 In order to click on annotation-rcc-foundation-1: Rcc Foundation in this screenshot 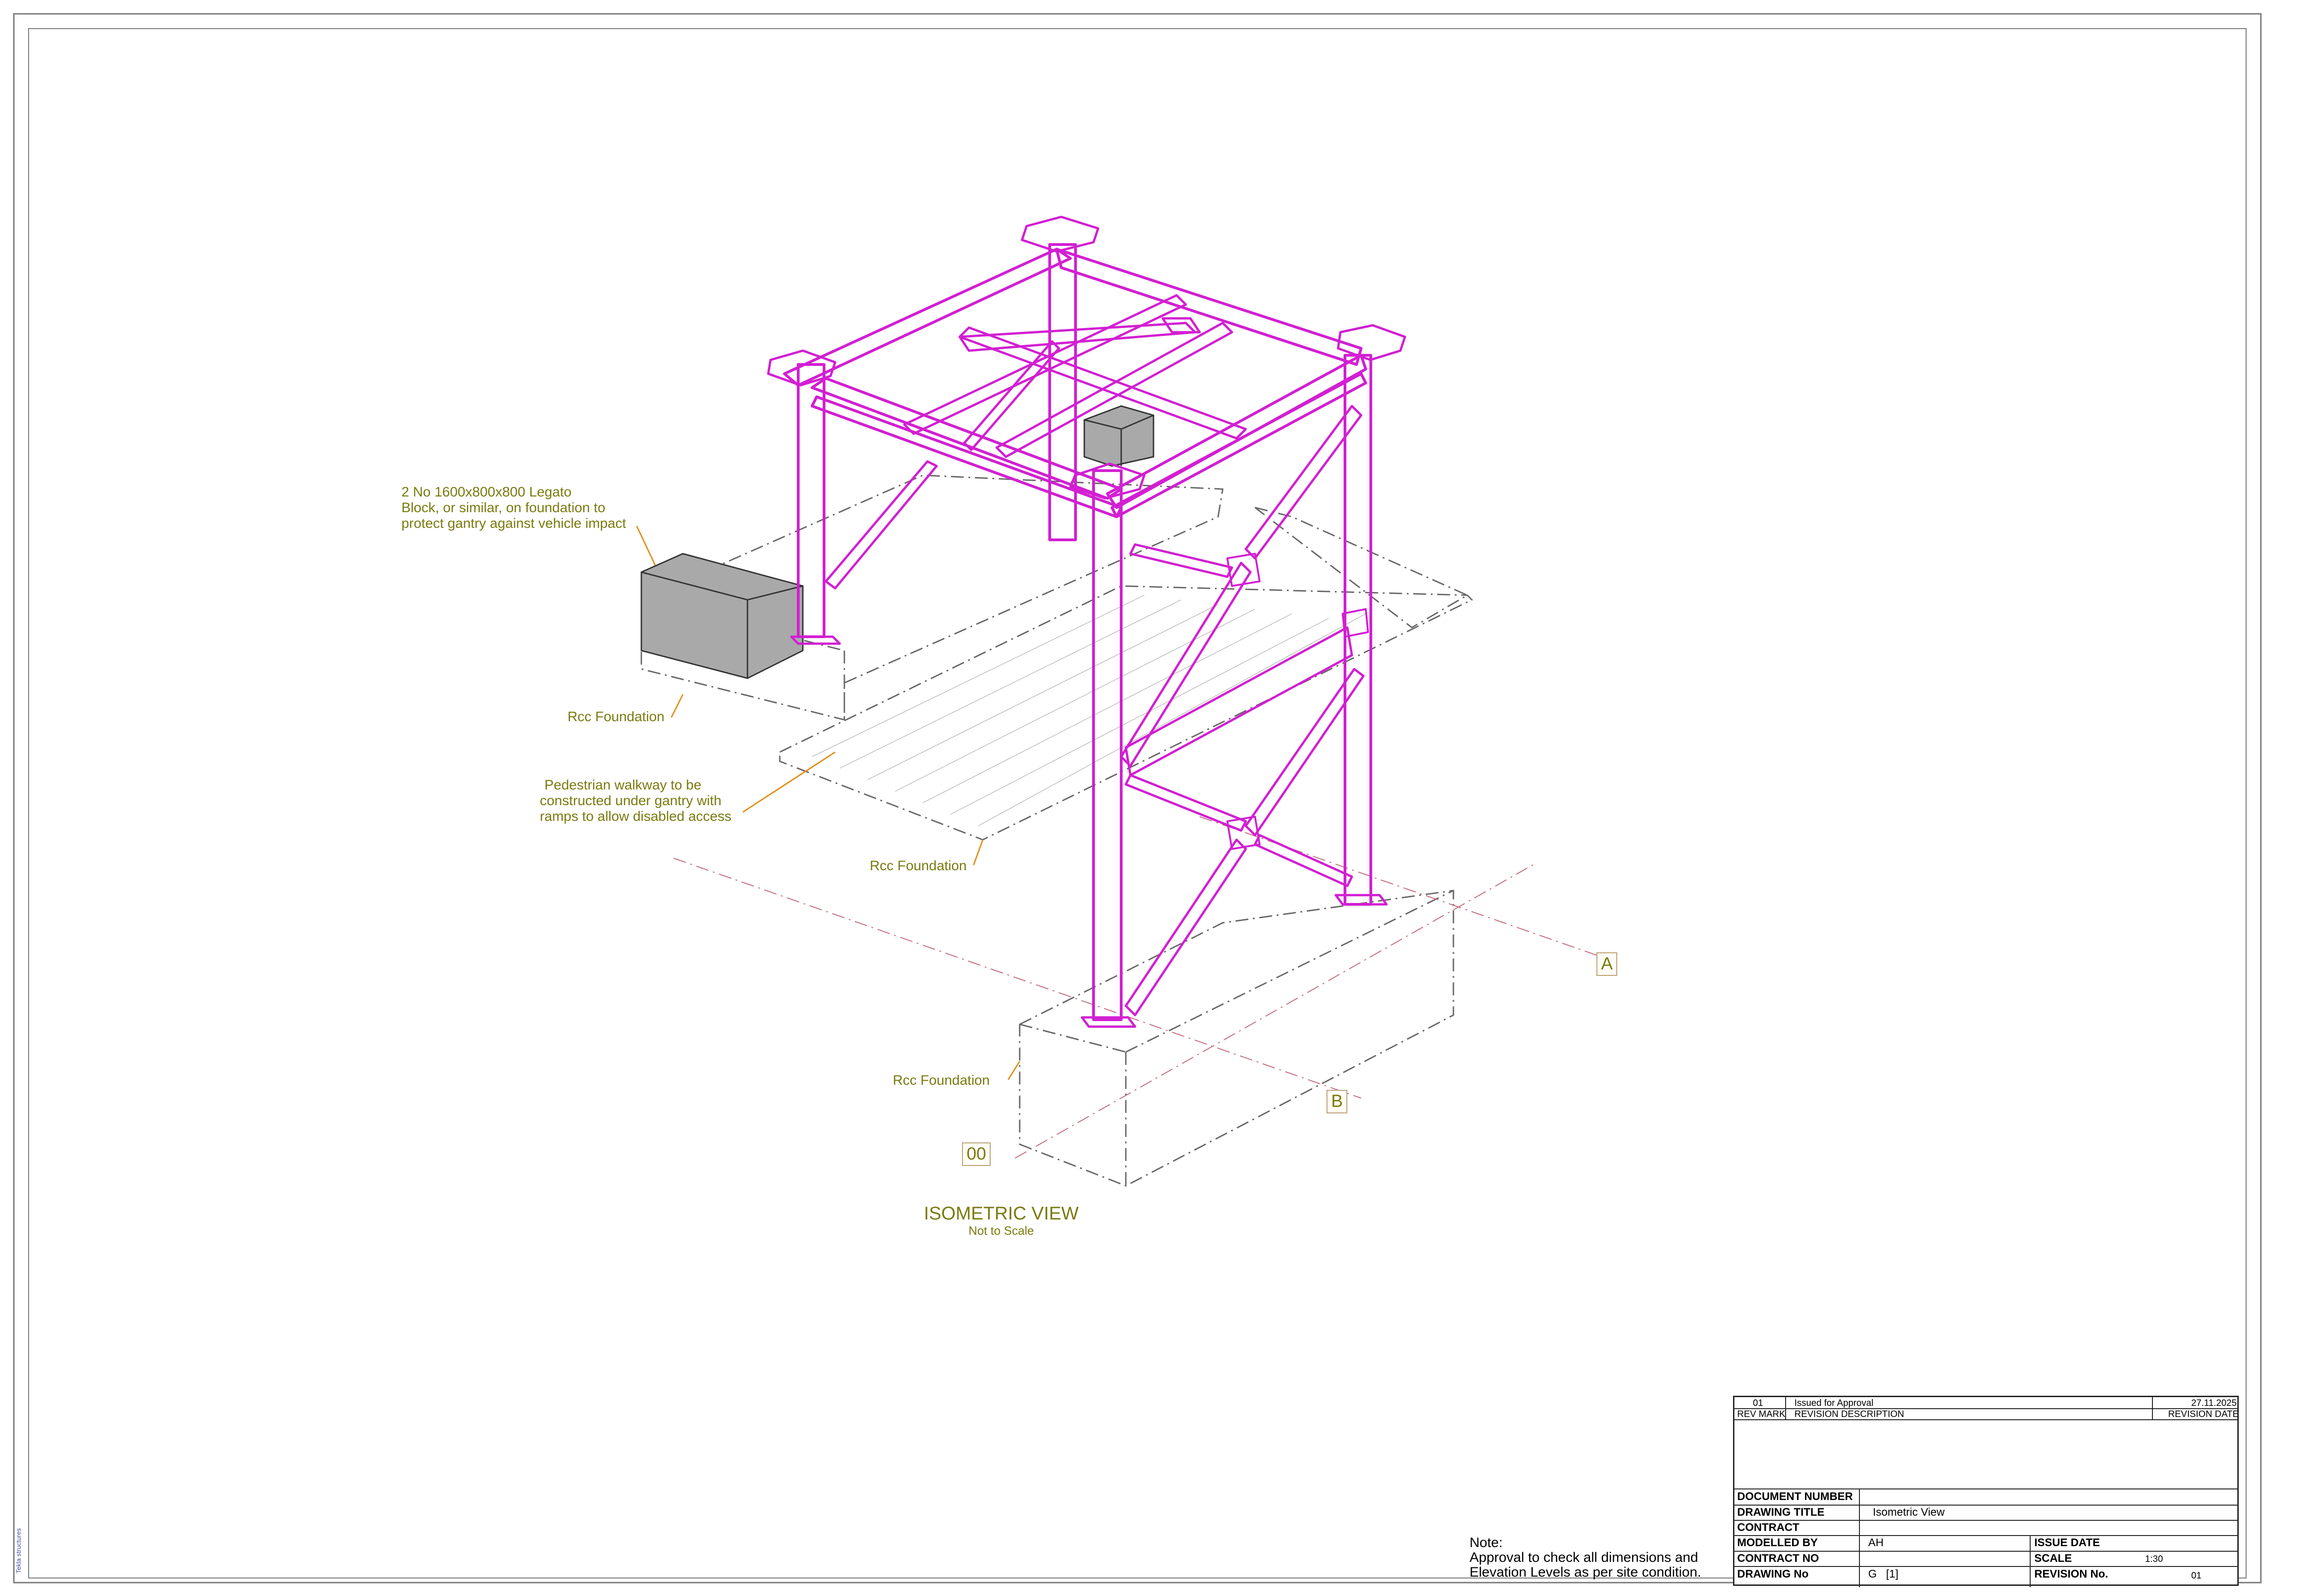, I will do `click(616, 717)`.